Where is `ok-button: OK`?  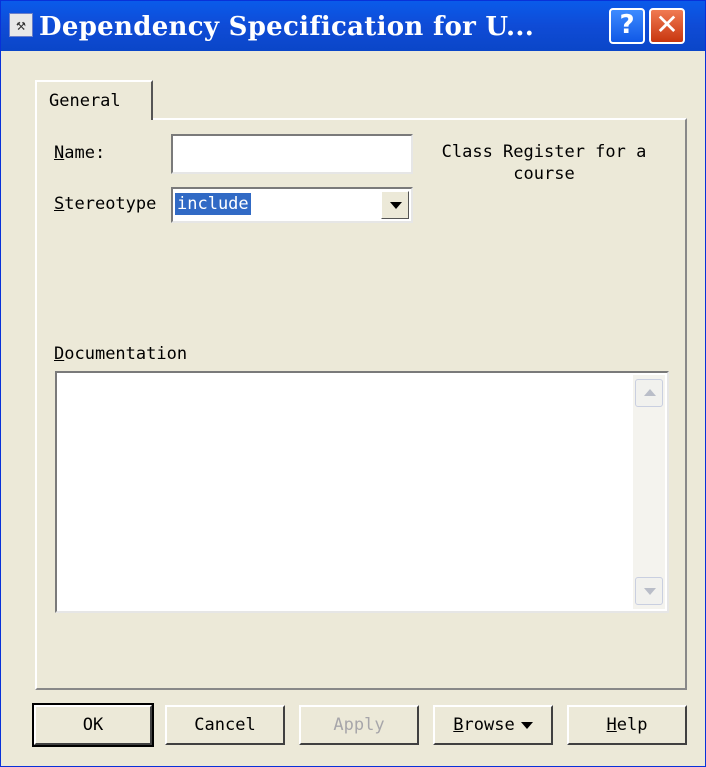
ok-button: OK is located at coordinates (93, 725).